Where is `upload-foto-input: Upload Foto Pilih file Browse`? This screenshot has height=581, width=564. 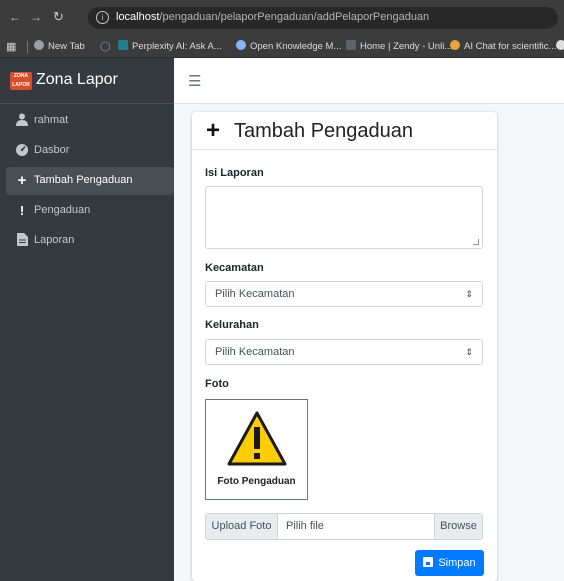 upload-foto-input: Upload Foto Pilih file Browse is located at coordinates (344, 526).